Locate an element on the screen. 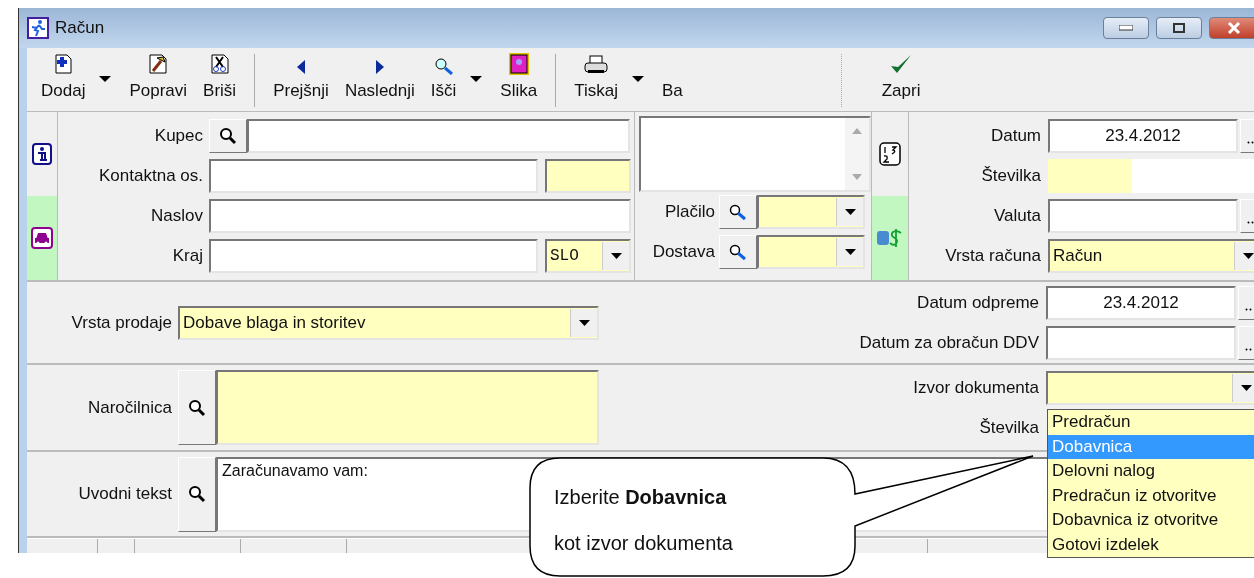 Image resolution: width=1254 pixels, height=578 pixels. field-label: Datum za obračun DDV is located at coordinates (949, 342).